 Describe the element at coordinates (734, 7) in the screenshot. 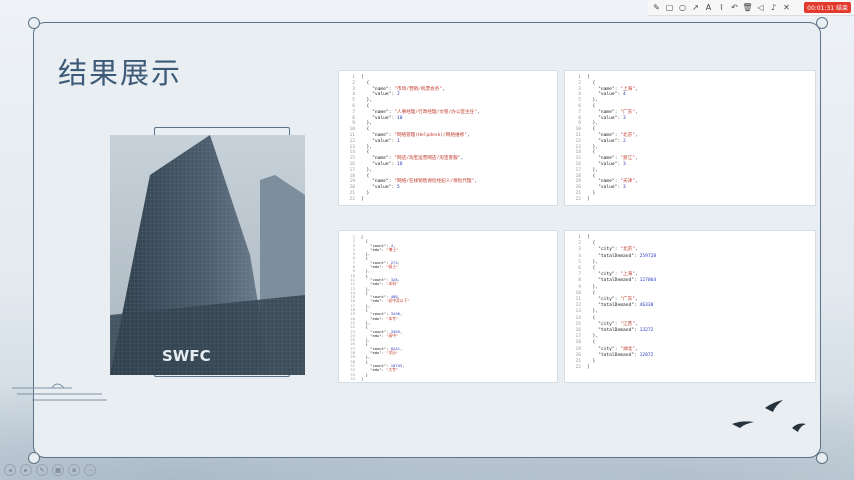

I see `undo-icon: ↶` at that location.